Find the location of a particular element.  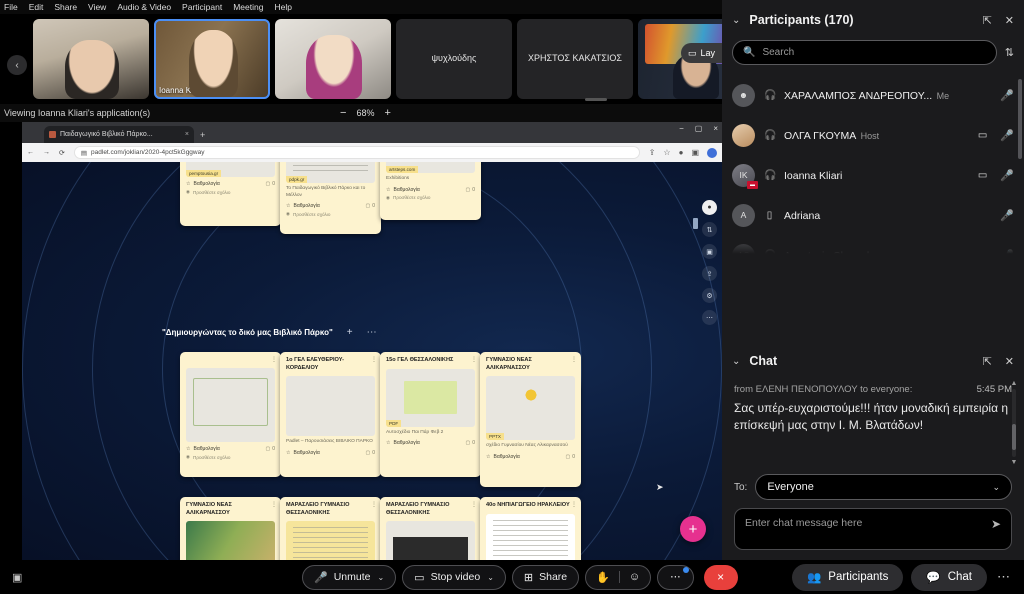

scroll-down-icon: ▼ is located at coordinates (1014, 462).